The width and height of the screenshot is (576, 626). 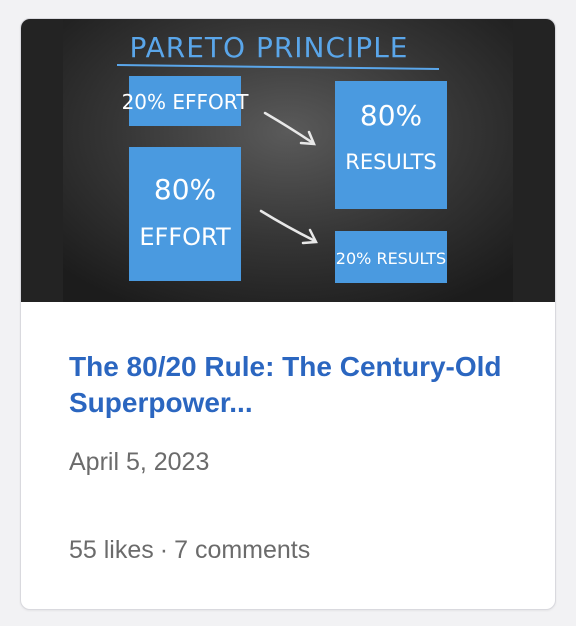 What do you see at coordinates (111, 550) in the screenshot?
I see `likes-count: 55 likes` at bounding box center [111, 550].